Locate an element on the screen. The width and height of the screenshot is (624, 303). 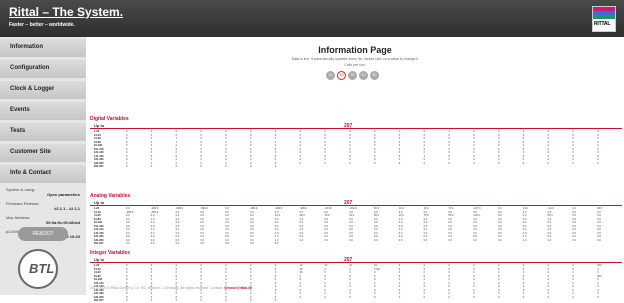
sidebar-item-events: Events is located at coordinates (43, 111).